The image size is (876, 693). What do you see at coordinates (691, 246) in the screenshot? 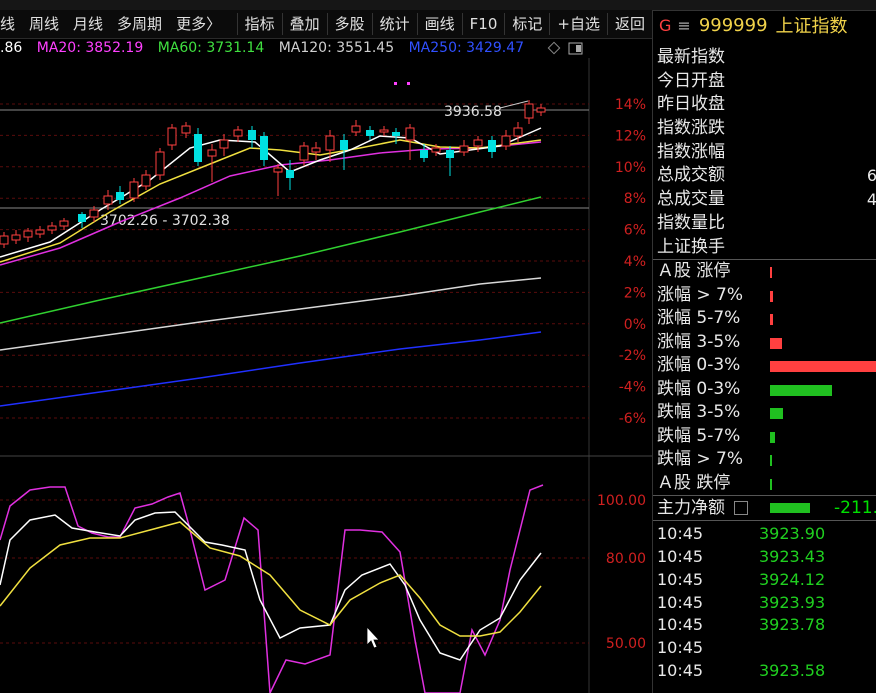
I see `stat-label: 上证换手` at bounding box center [691, 246].